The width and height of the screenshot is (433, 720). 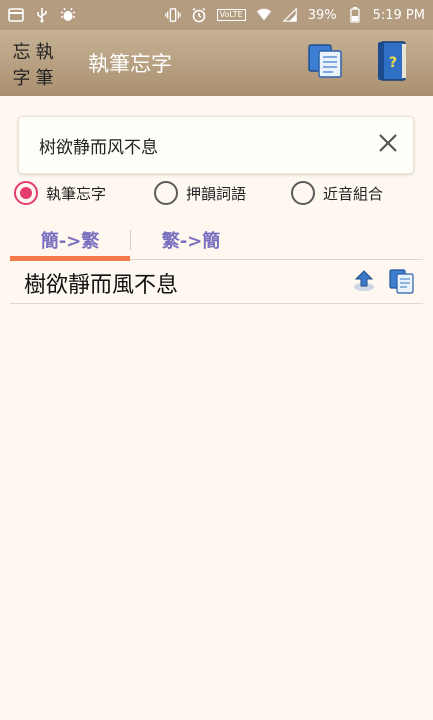 What do you see at coordinates (191, 240) in the screenshot?
I see `tab-traditional-to-simplified: 繁->簡` at bounding box center [191, 240].